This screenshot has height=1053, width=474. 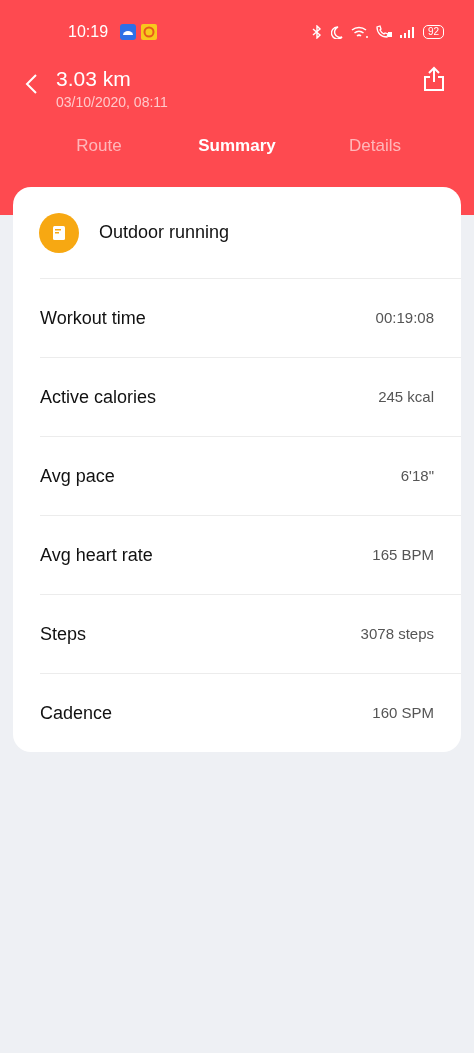 What do you see at coordinates (375, 146) in the screenshot?
I see `tab: Details` at bounding box center [375, 146].